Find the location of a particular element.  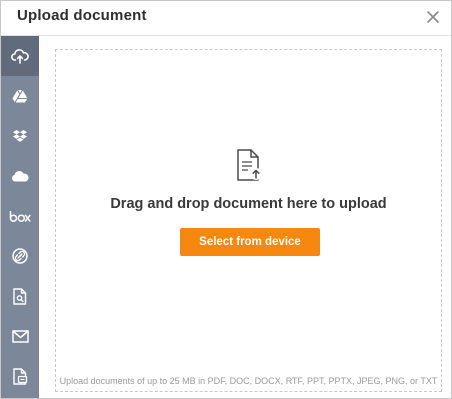

close-icon is located at coordinates (433, 17).